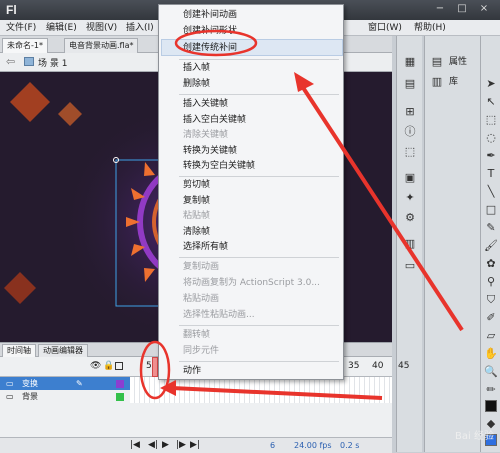 The image size is (500, 453). Describe the element at coordinates (474, 436) in the screenshot. I see `watermark: Bai 经验` at that location.